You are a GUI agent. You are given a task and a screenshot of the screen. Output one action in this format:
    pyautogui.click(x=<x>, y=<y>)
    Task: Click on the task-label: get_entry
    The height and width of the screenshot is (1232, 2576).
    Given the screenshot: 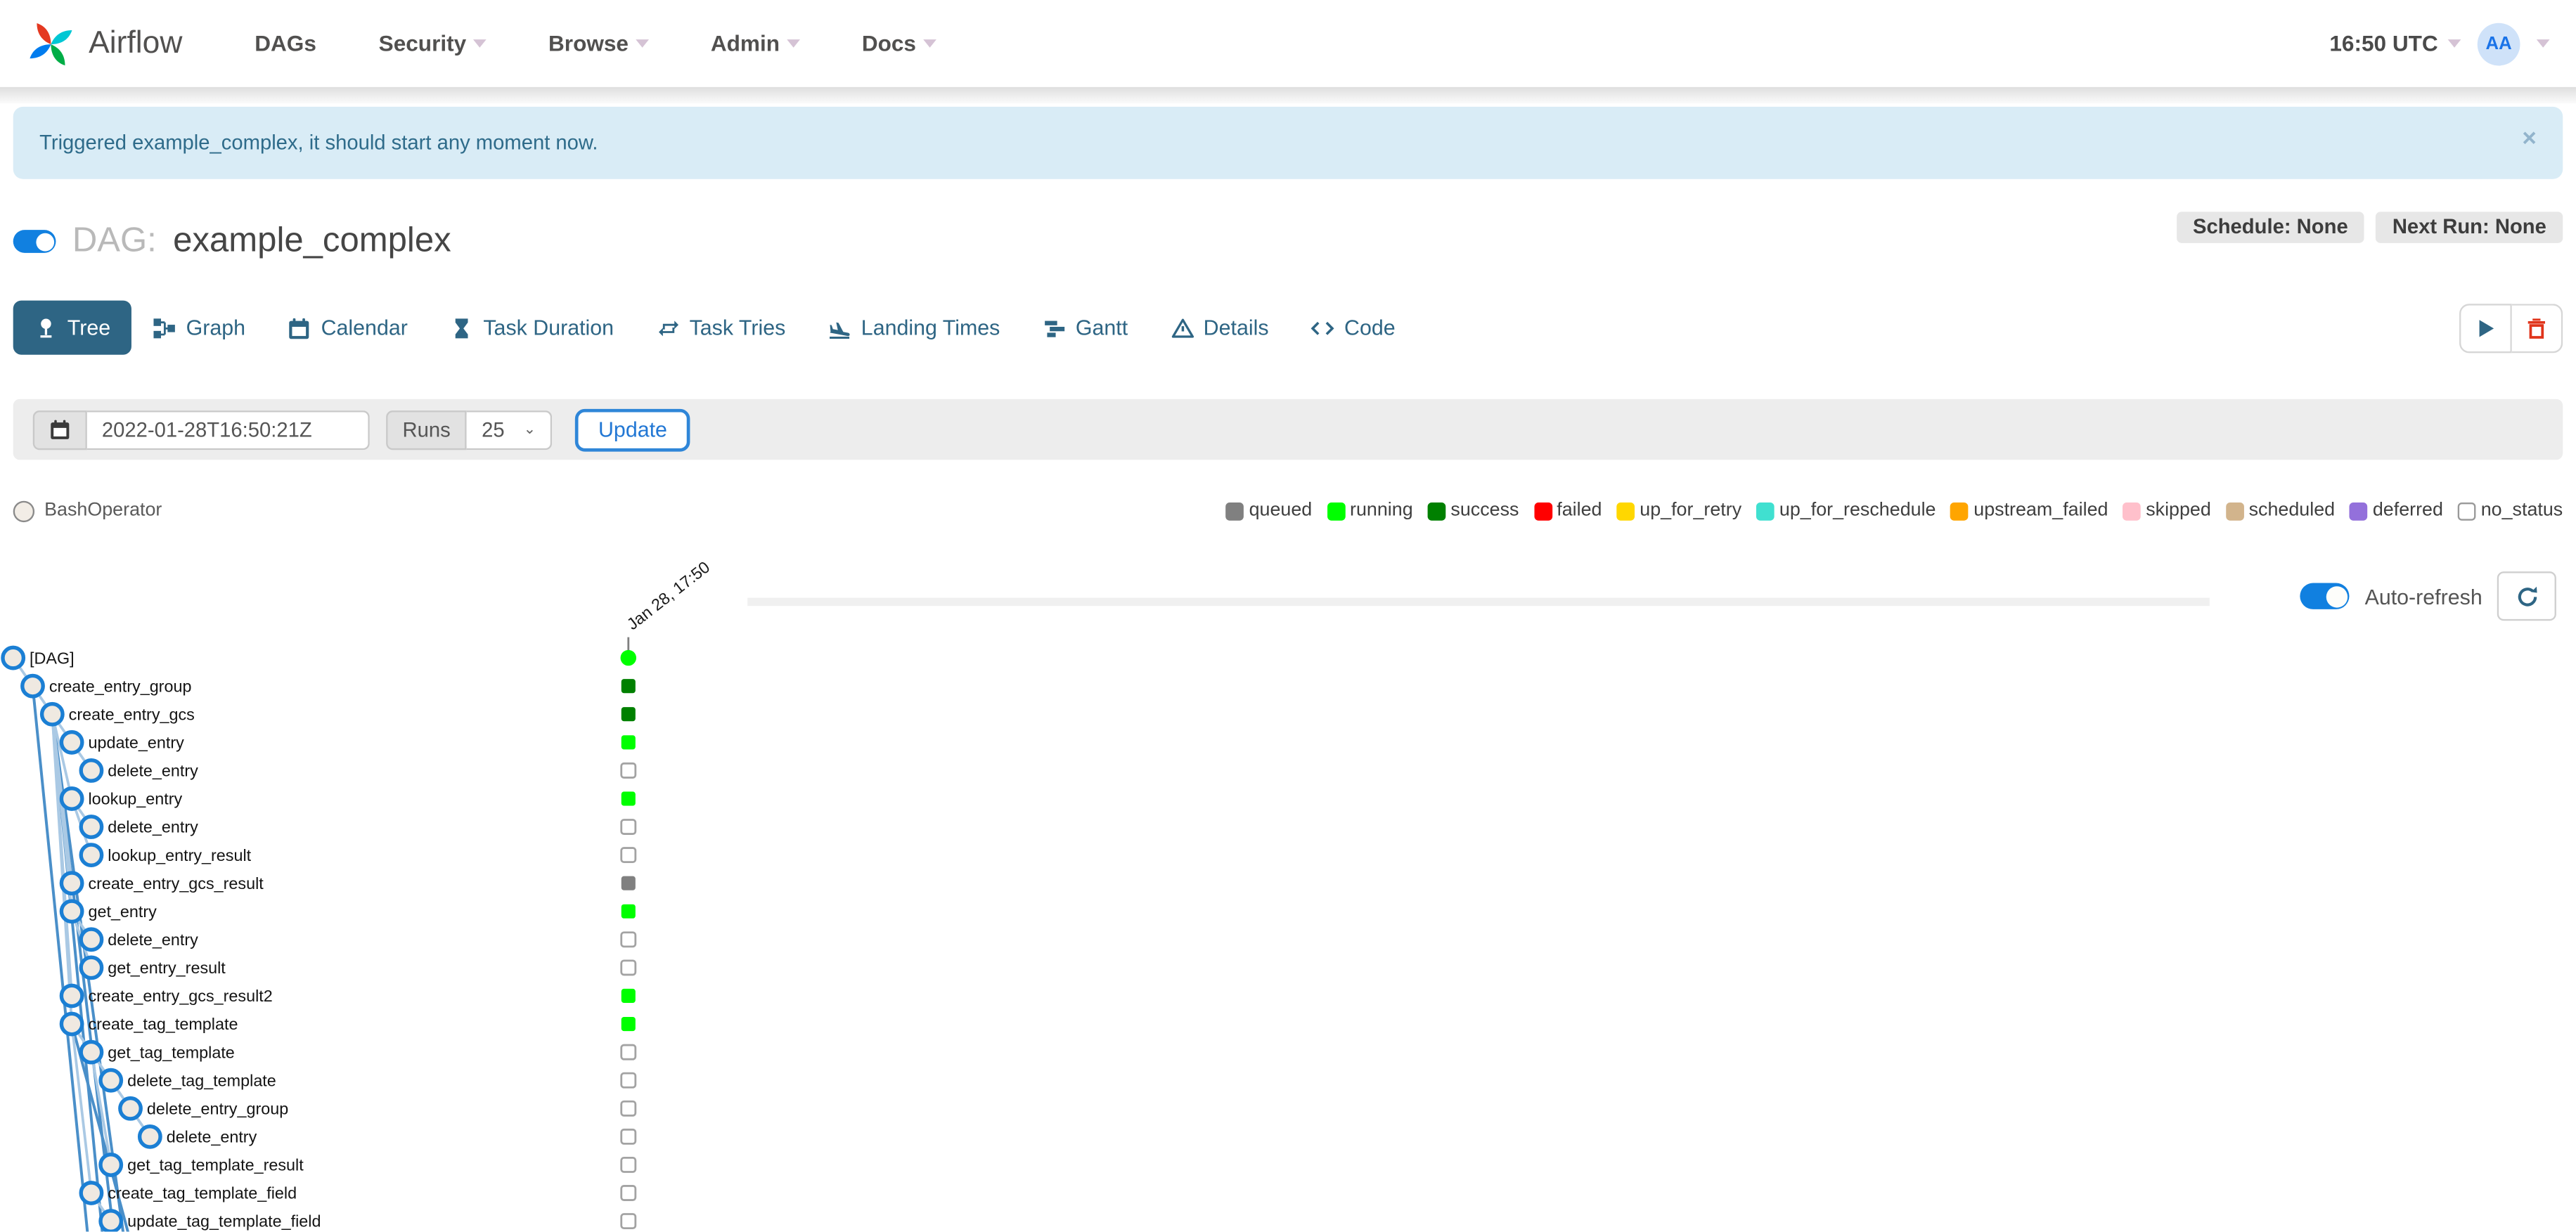 What is the action you would take?
    pyautogui.click(x=122, y=911)
    